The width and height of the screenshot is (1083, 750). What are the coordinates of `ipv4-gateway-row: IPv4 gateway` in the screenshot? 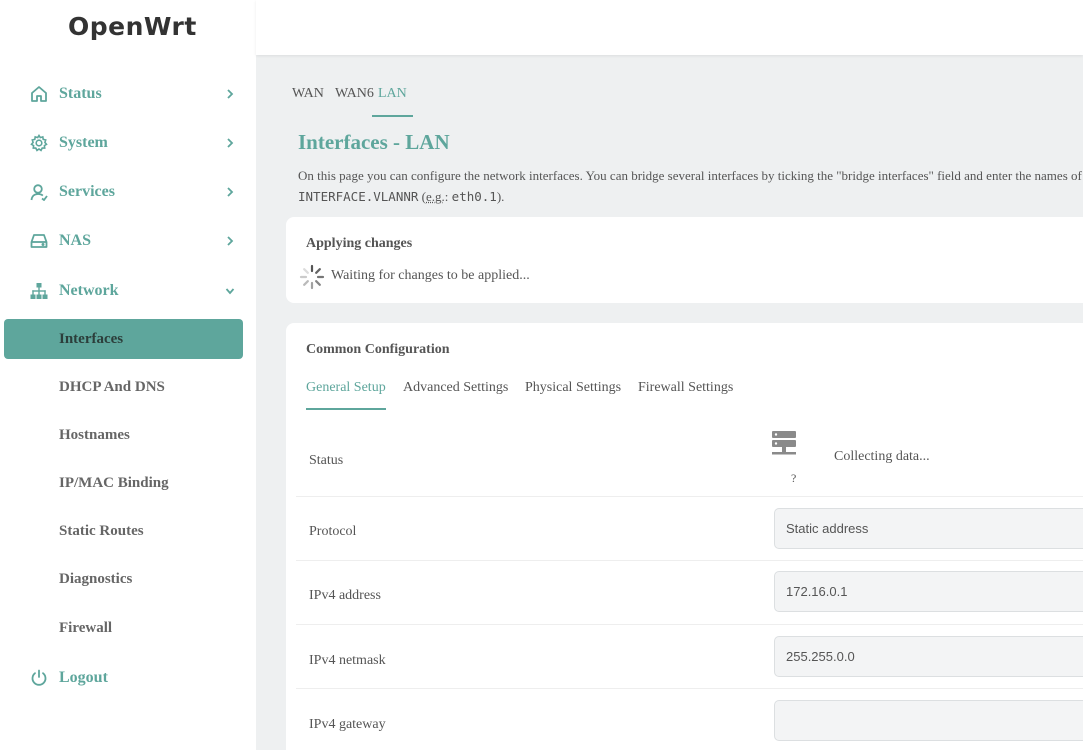 It's located at (689, 719).